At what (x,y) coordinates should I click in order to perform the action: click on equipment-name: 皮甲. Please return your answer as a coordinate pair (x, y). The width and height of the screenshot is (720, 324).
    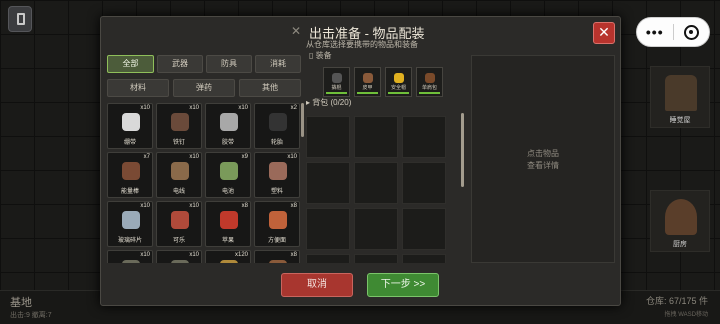
    Looking at the image, I should click on (367, 88).